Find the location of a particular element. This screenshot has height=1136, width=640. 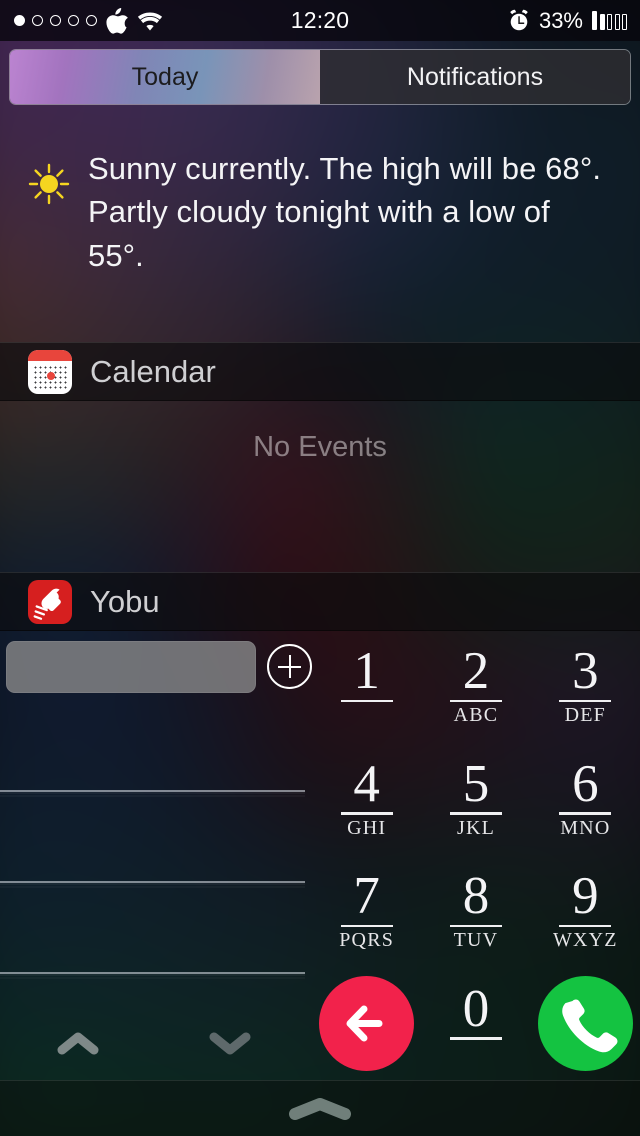

keypad-key-6-digit: 6 is located at coordinates (585, 783).